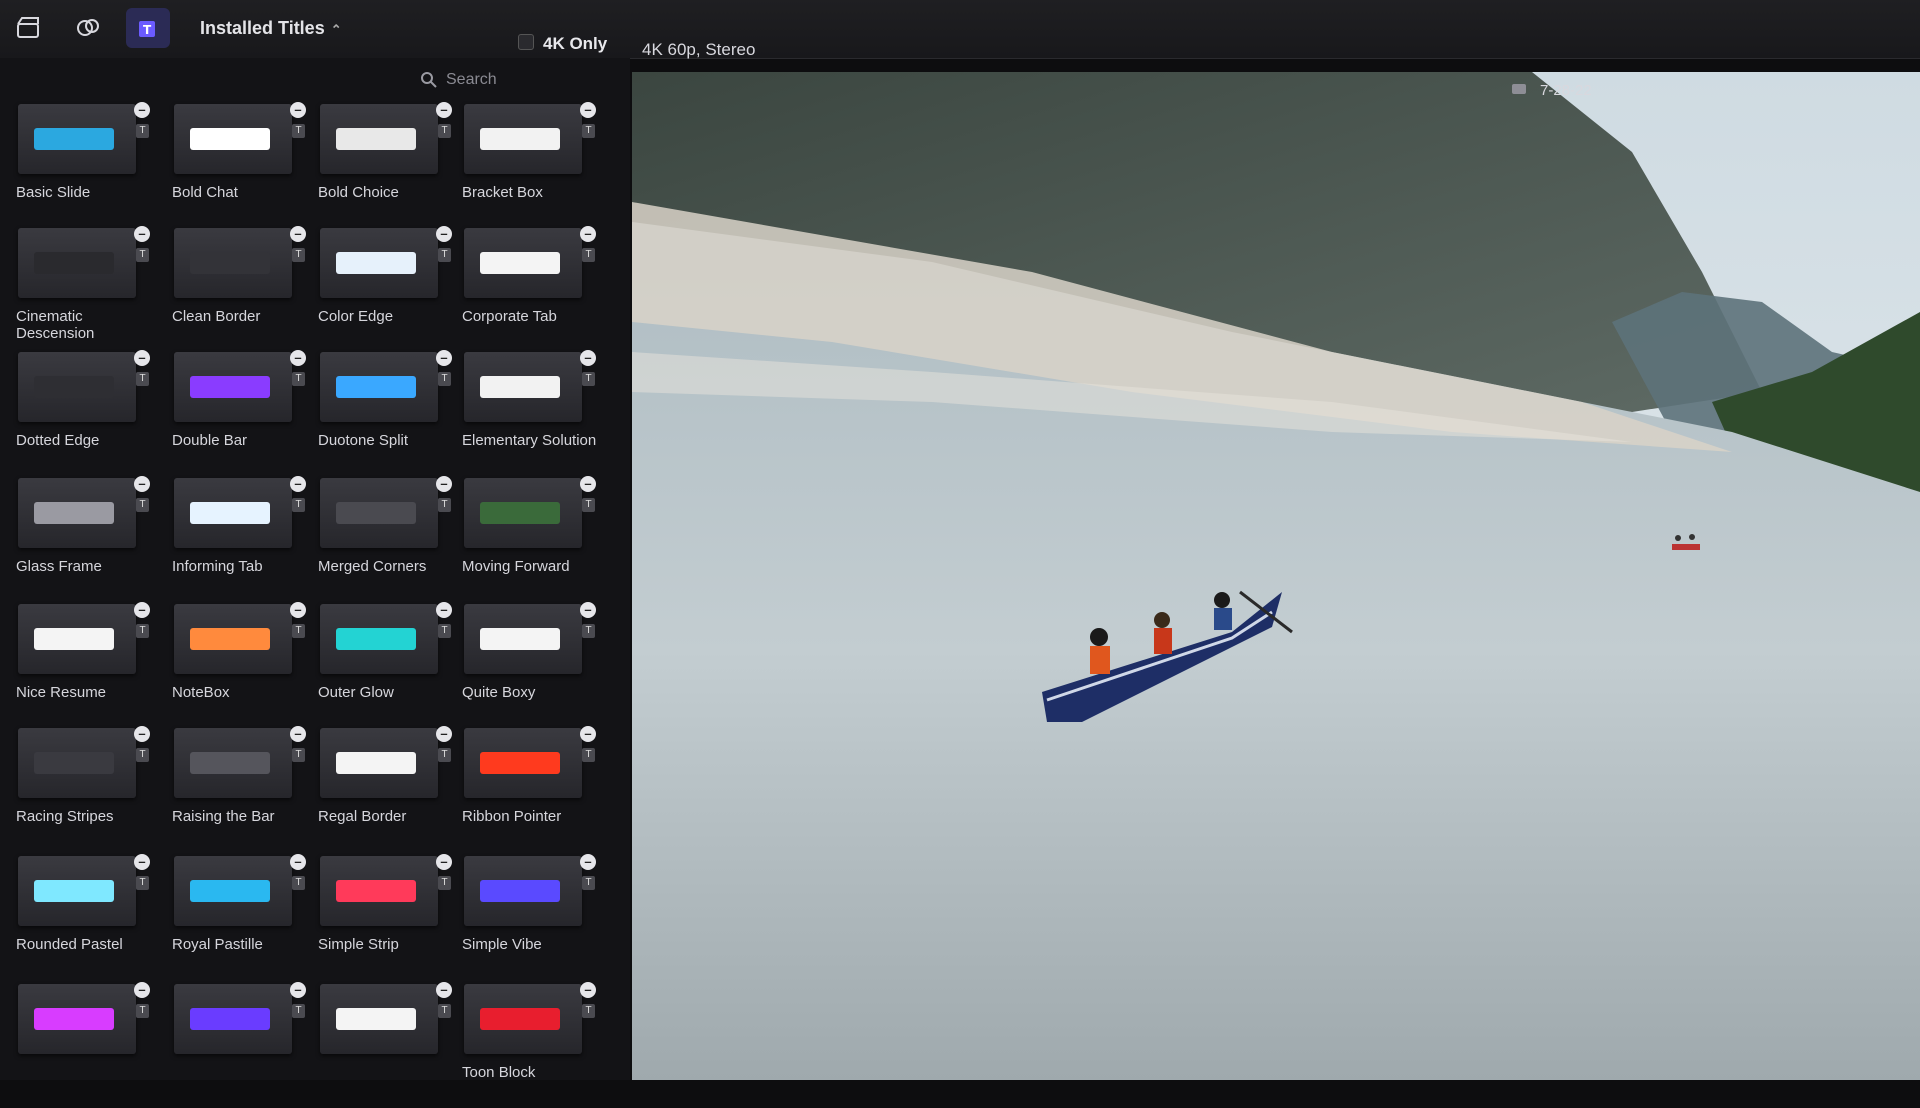 The image size is (1920, 1108). What do you see at coordinates (532, 289) in the screenshot?
I see `title-tile: – T Corporate Tab` at bounding box center [532, 289].